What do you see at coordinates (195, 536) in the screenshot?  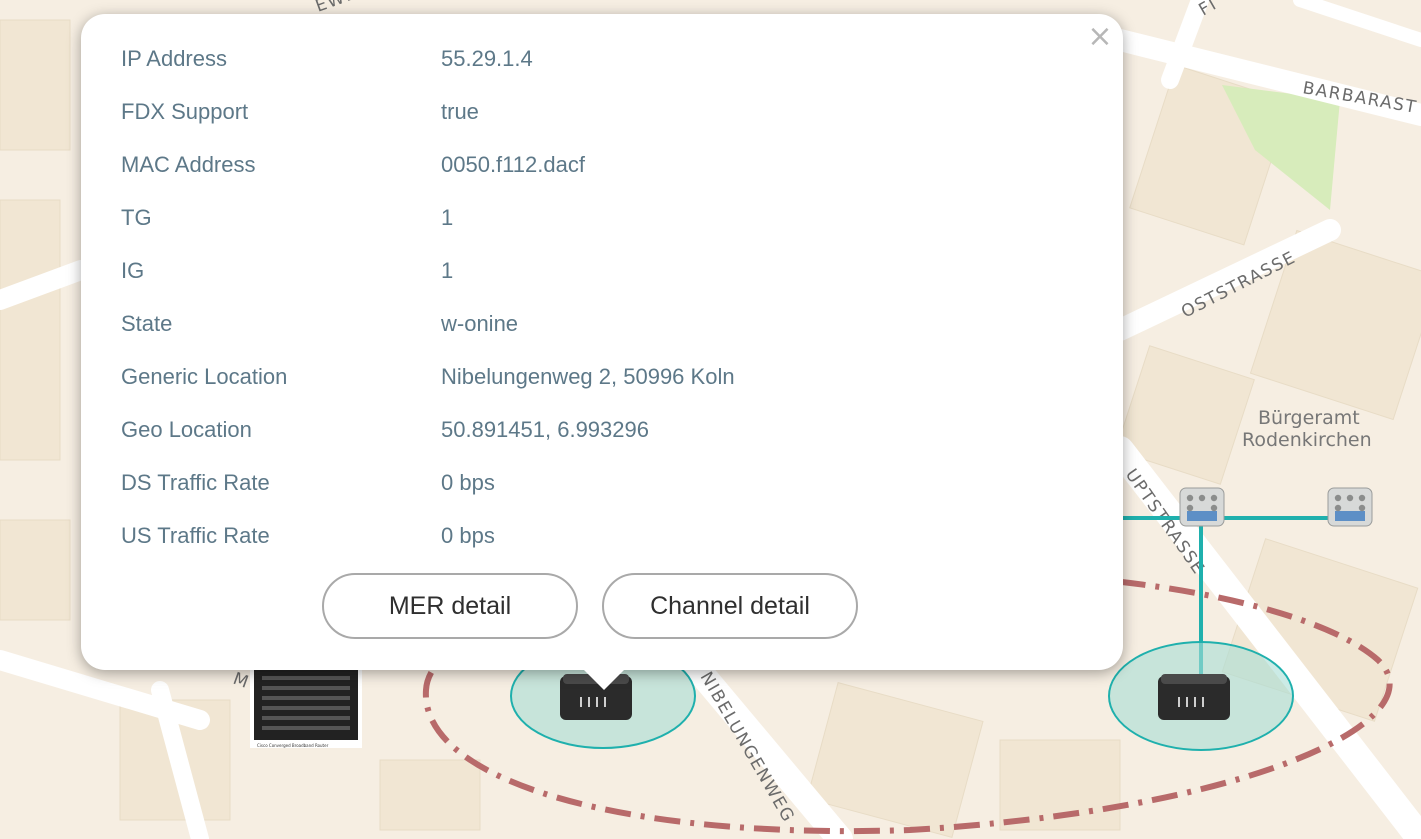 I see `info-label: US Traffic Rate` at bounding box center [195, 536].